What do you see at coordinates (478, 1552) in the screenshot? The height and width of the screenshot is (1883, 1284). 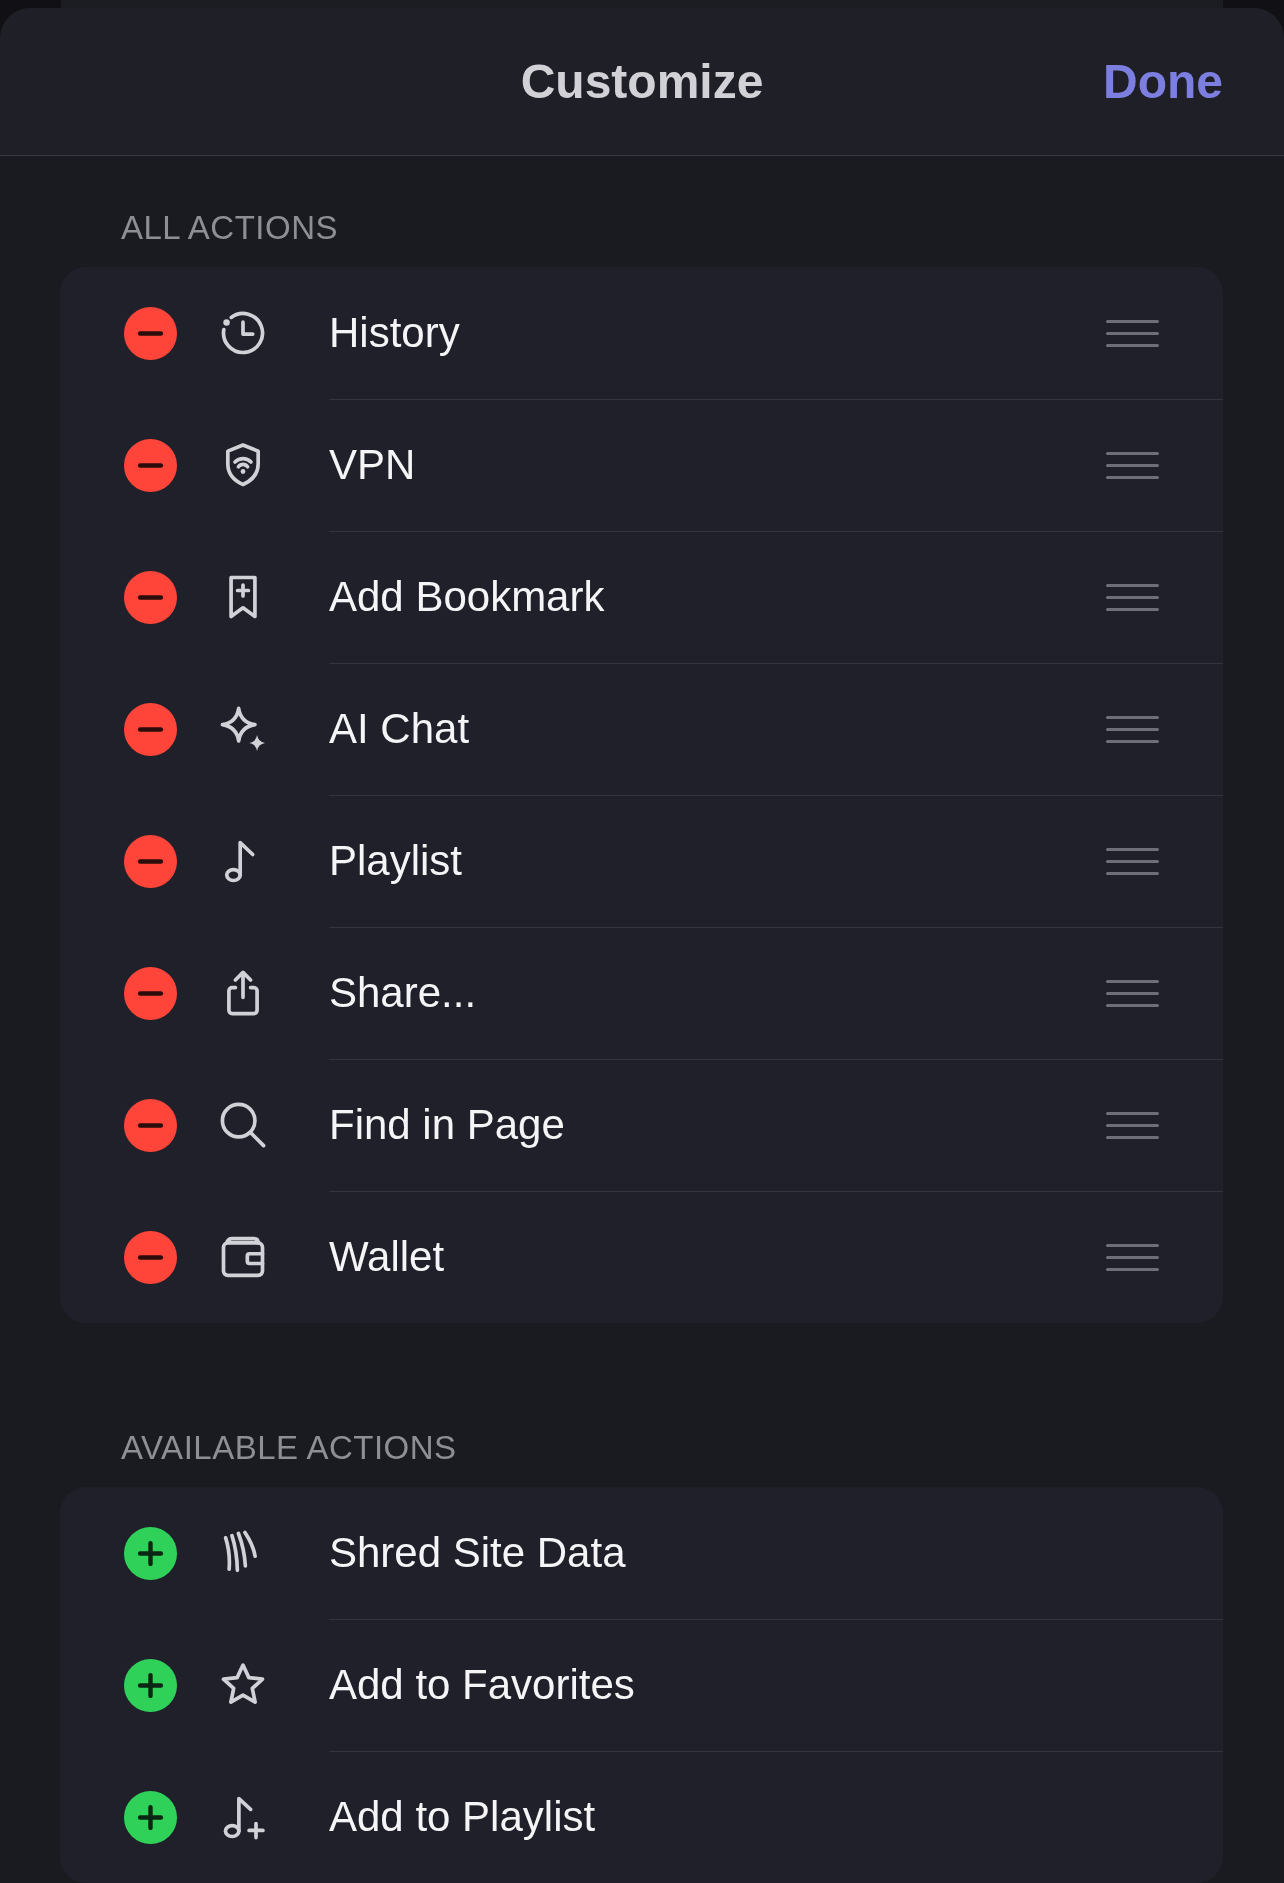 I see `action-label: Shred Site Data` at bounding box center [478, 1552].